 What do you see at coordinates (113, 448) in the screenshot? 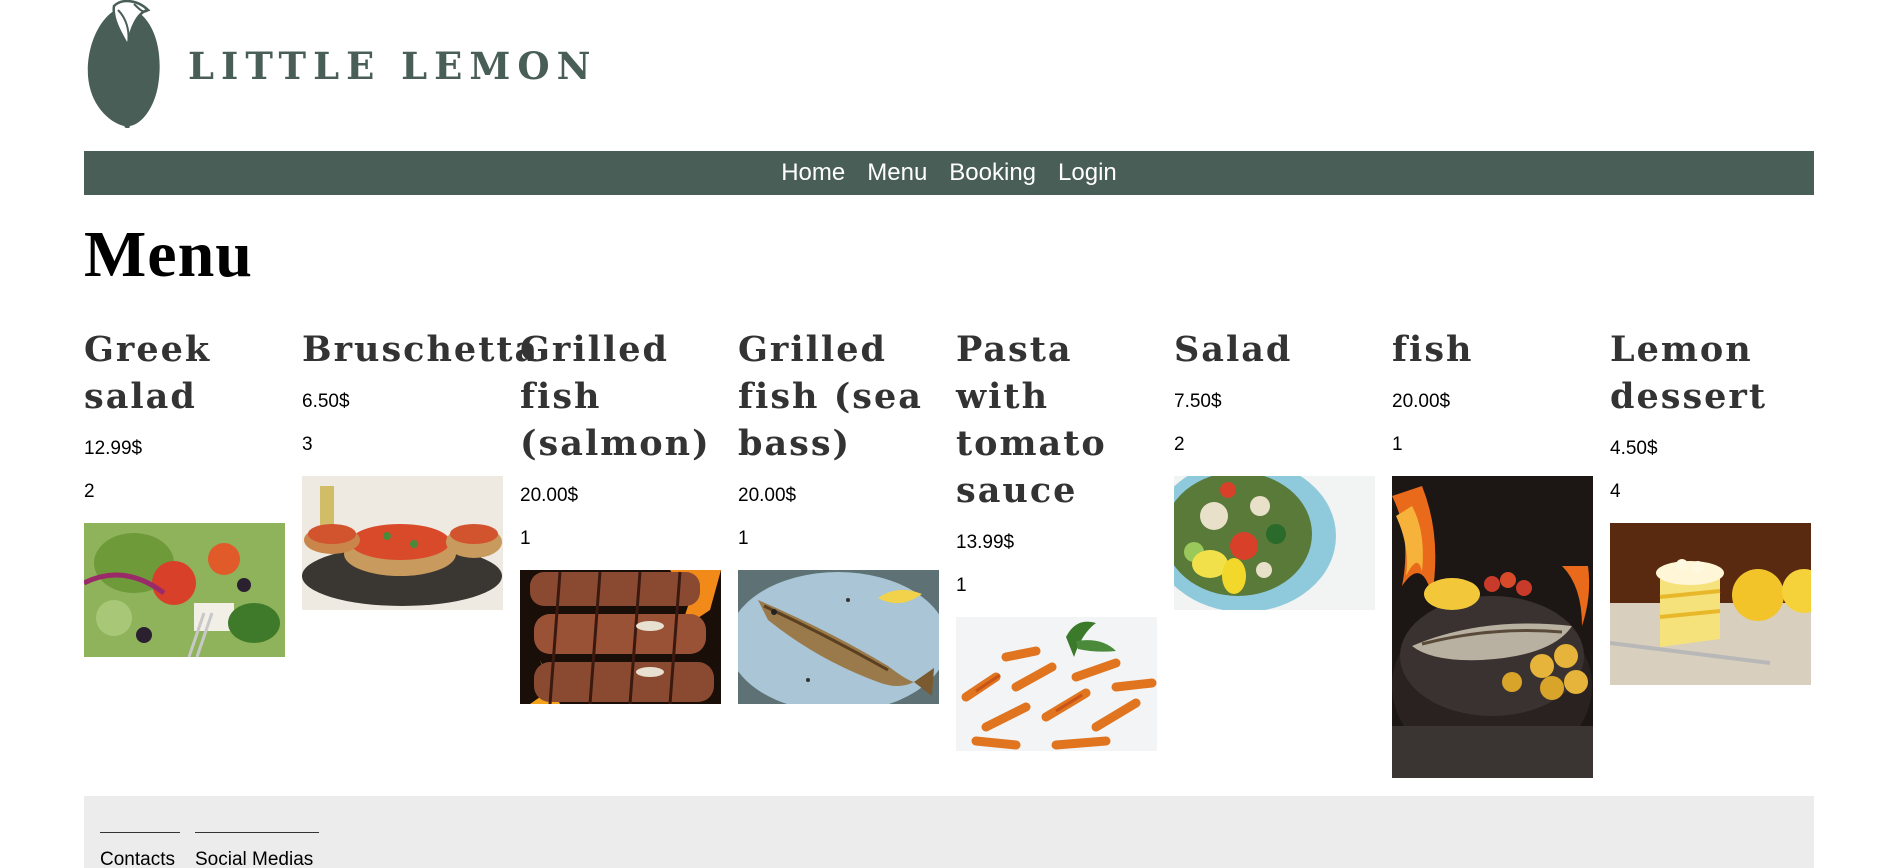
I see `dish-price: 12.99$` at bounding box center [113, 448].